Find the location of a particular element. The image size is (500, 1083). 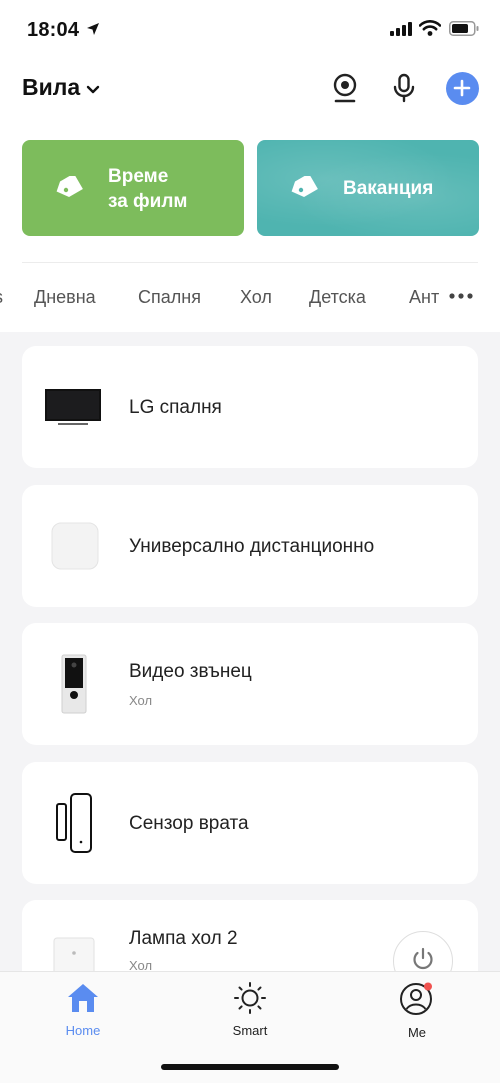

tab-living-room: Дневна is located at coordinates (65, 297).